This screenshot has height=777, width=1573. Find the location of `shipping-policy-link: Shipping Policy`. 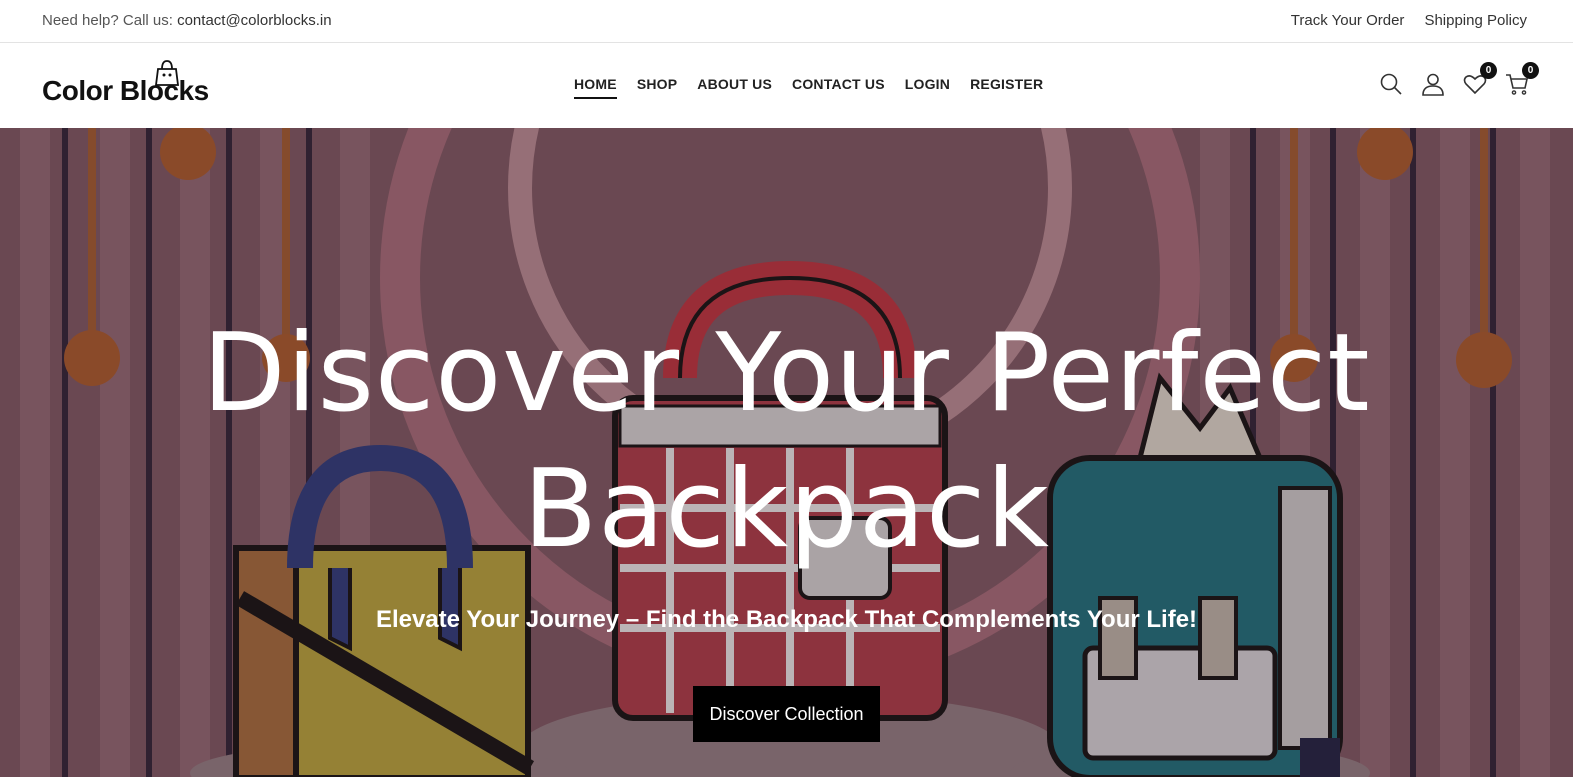

shipping-policy-link: Shipping Policy is located at coordinates (1475, 20).